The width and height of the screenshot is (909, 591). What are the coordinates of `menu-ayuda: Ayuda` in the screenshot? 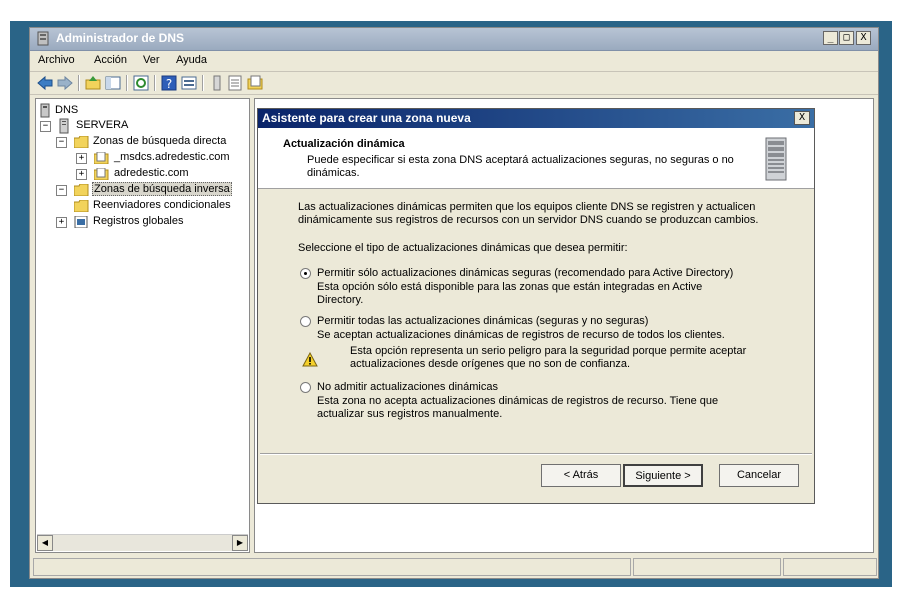 It's located at (191, 60).